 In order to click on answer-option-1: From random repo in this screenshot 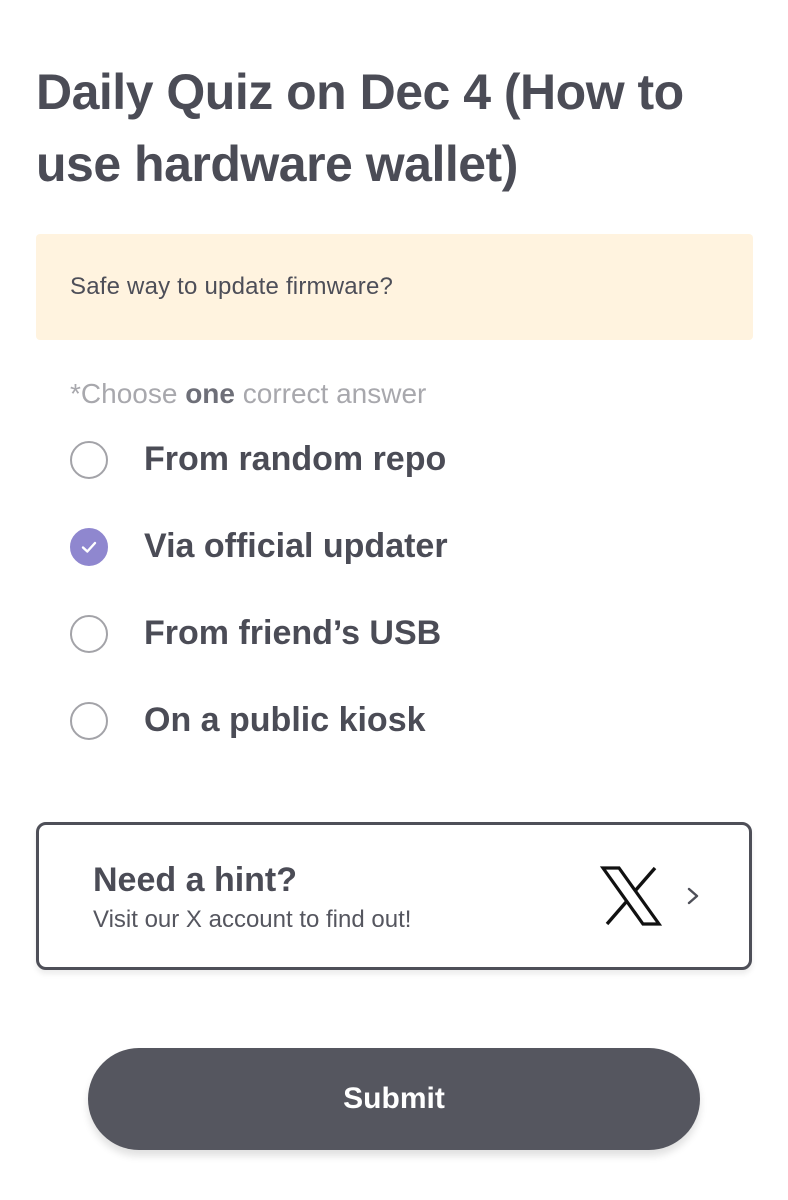, I will do `click(400, 459)`.